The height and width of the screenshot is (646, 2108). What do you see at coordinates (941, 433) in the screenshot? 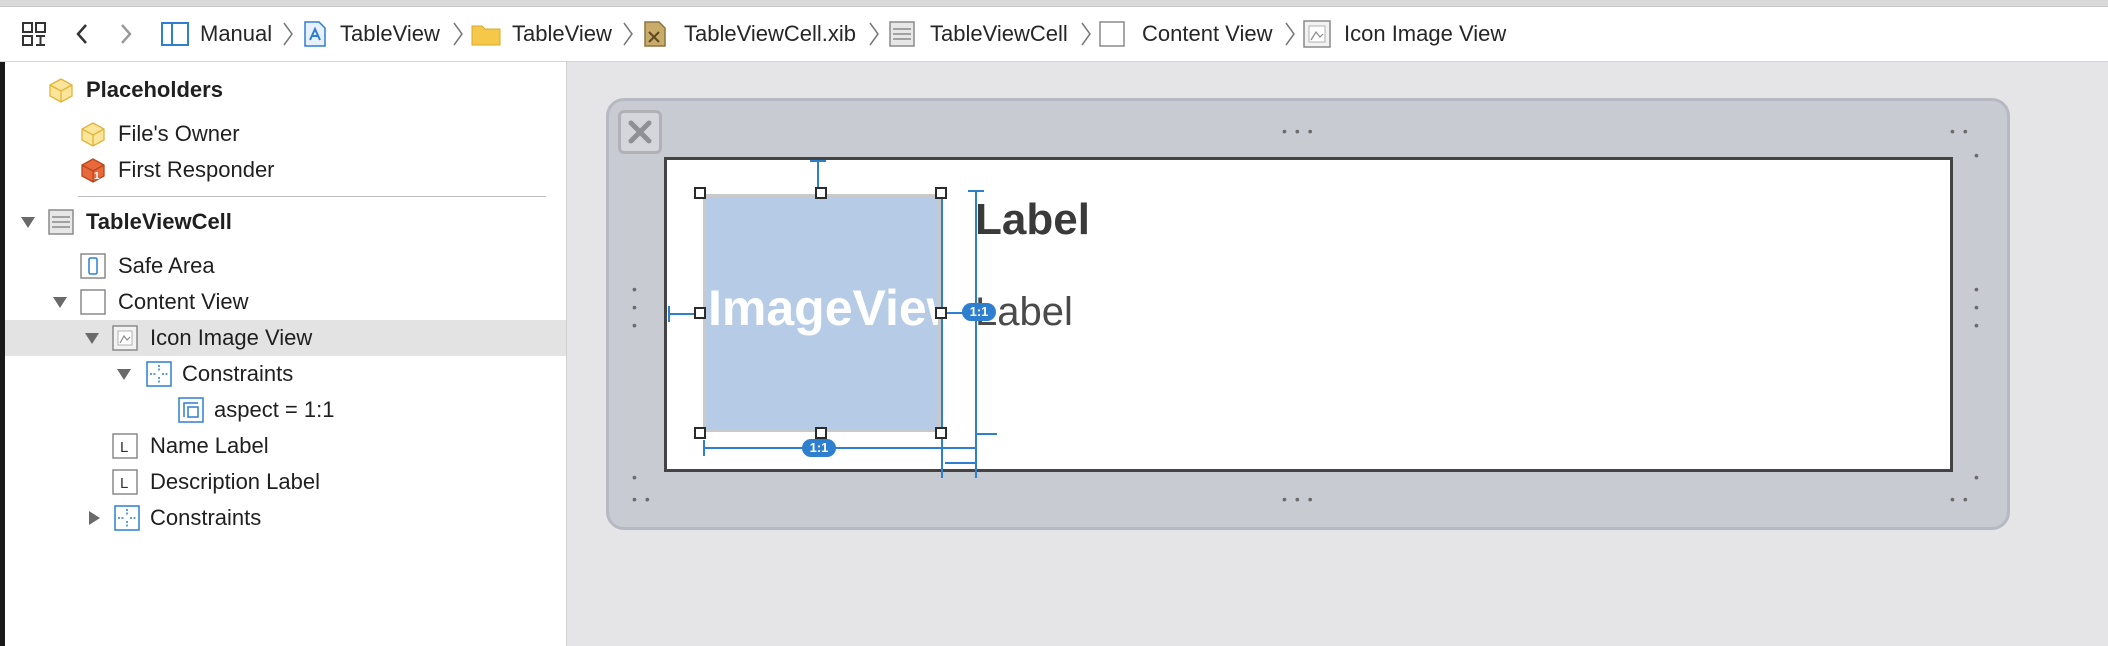
I see `resize-handle-image-br` at bounding box center [941, 433].